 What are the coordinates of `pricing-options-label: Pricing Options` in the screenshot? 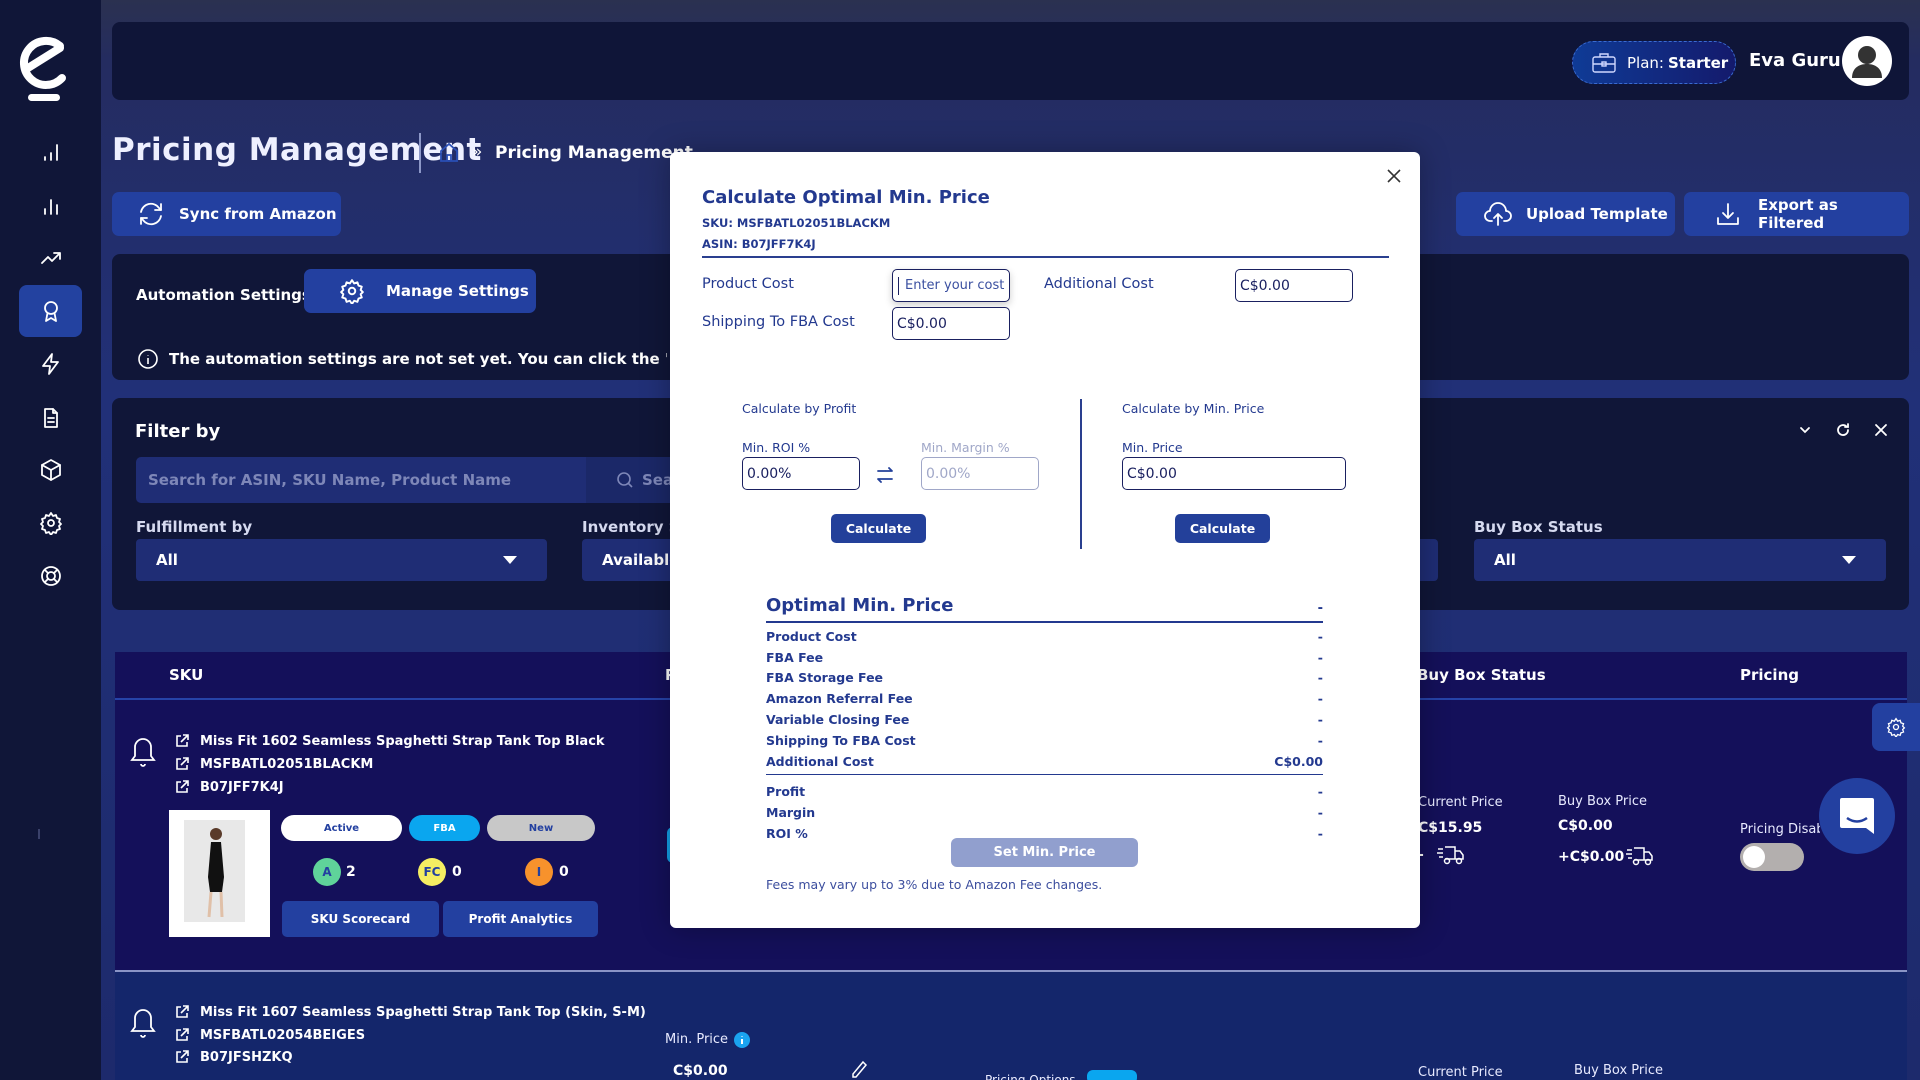 It's located at (1030, 1076).